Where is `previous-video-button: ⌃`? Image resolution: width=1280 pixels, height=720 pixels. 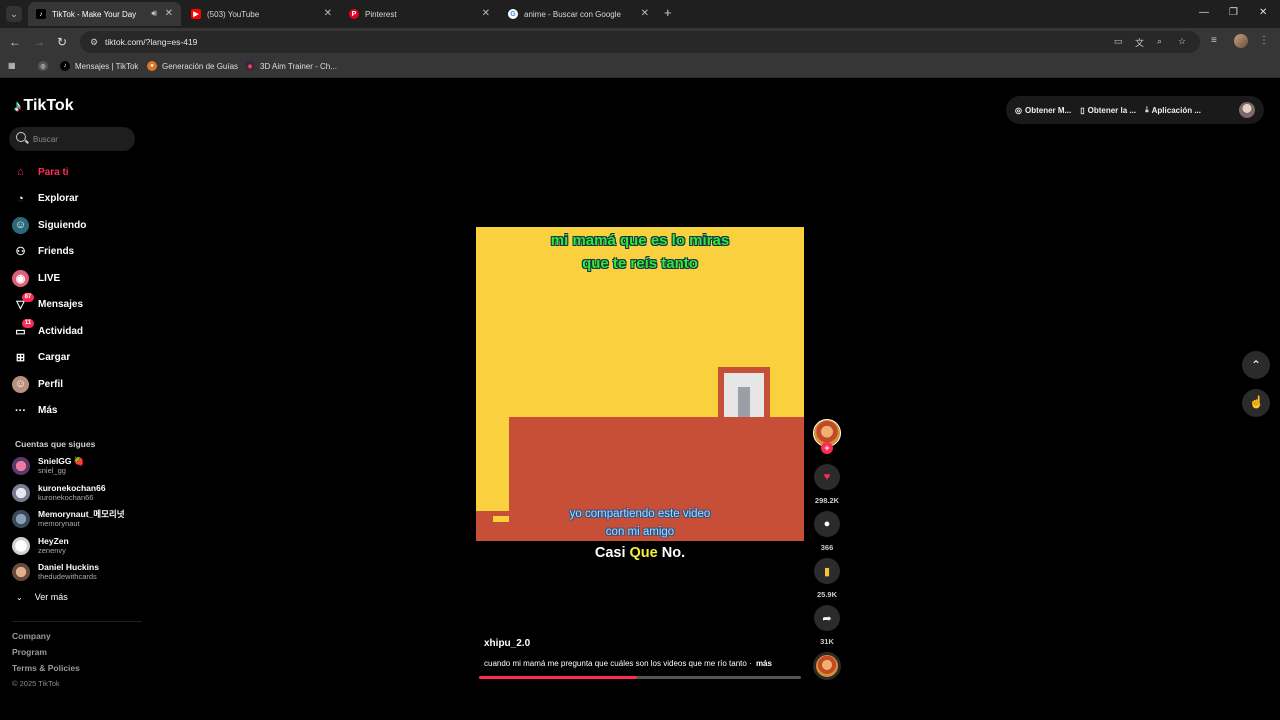
previous-video-button: ⌃ is located at coordinates (1256, 365).